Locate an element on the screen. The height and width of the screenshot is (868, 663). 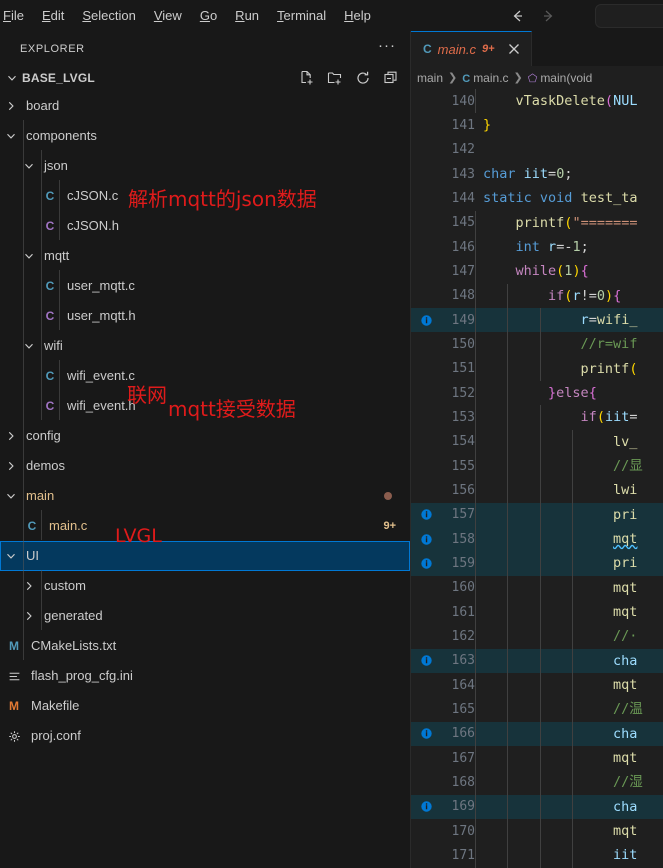
code-line: 156 lwi is located at coordinates (537, 490).